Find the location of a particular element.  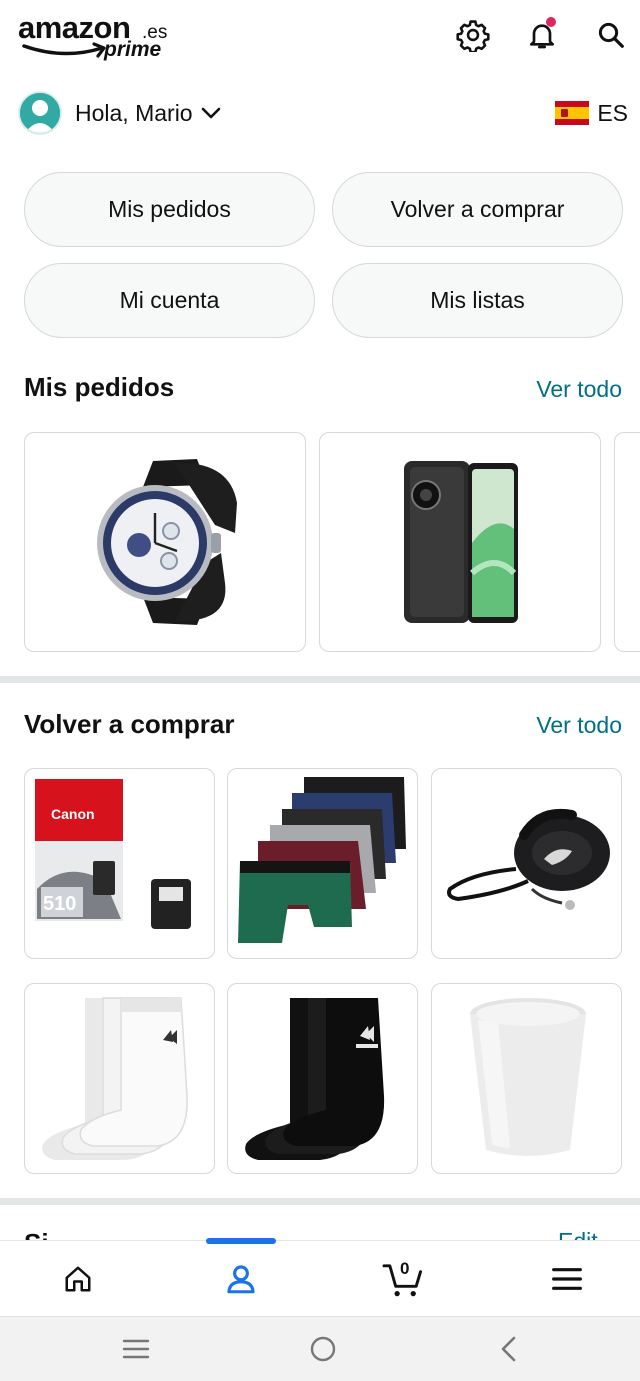

my-lists-button: Mis listas is located at coordinates (477, 300).